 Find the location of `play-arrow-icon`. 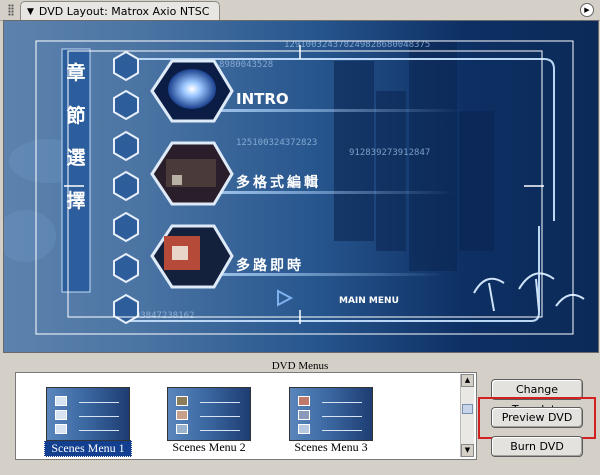

play-arrow-icon is located at coordinates (285, 298).